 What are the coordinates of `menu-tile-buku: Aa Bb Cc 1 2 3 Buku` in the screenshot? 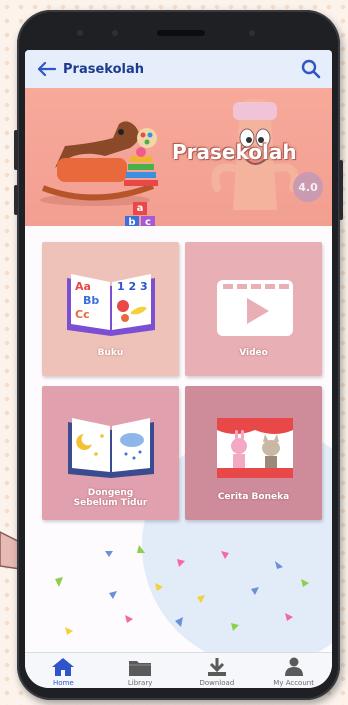 It's located at (110, 309).